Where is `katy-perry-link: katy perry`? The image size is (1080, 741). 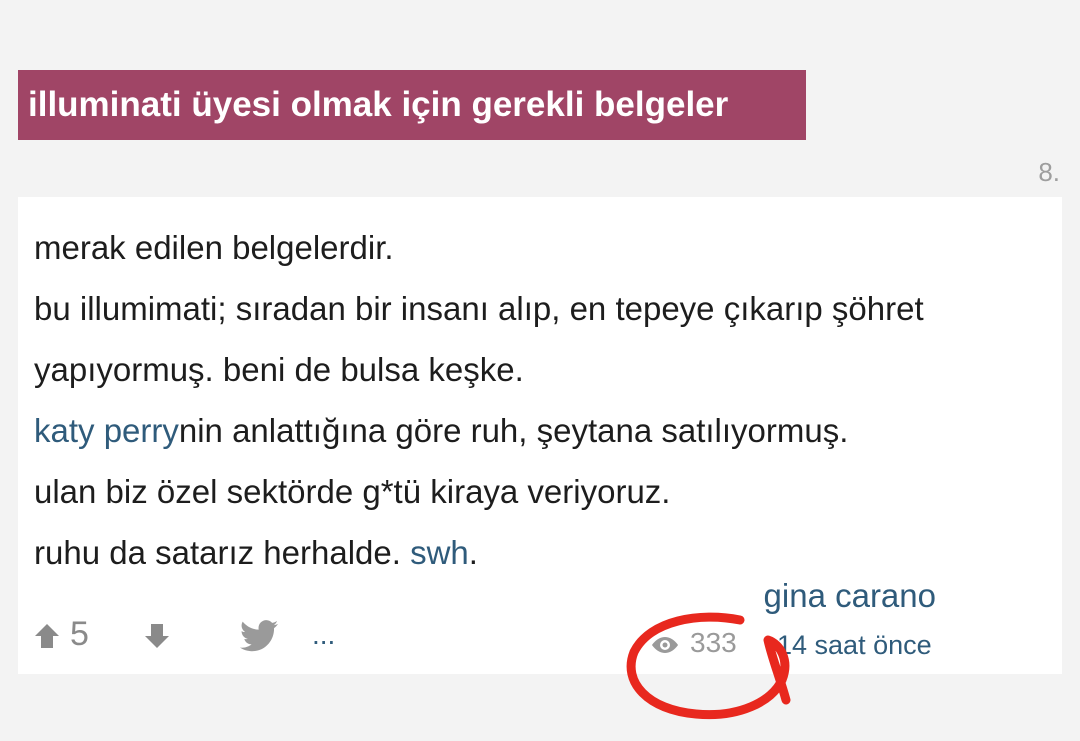
katy-perry-link: katy perry is located at coordinates (106, 430).